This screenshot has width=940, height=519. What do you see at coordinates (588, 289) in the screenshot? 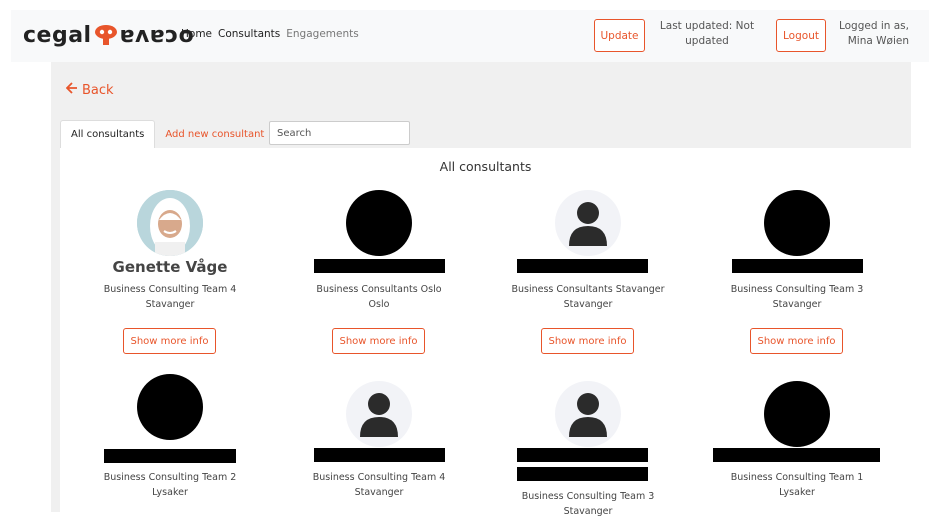
I see `team-name: Business Consultants Stavanger` at bounding box center [588, 289].